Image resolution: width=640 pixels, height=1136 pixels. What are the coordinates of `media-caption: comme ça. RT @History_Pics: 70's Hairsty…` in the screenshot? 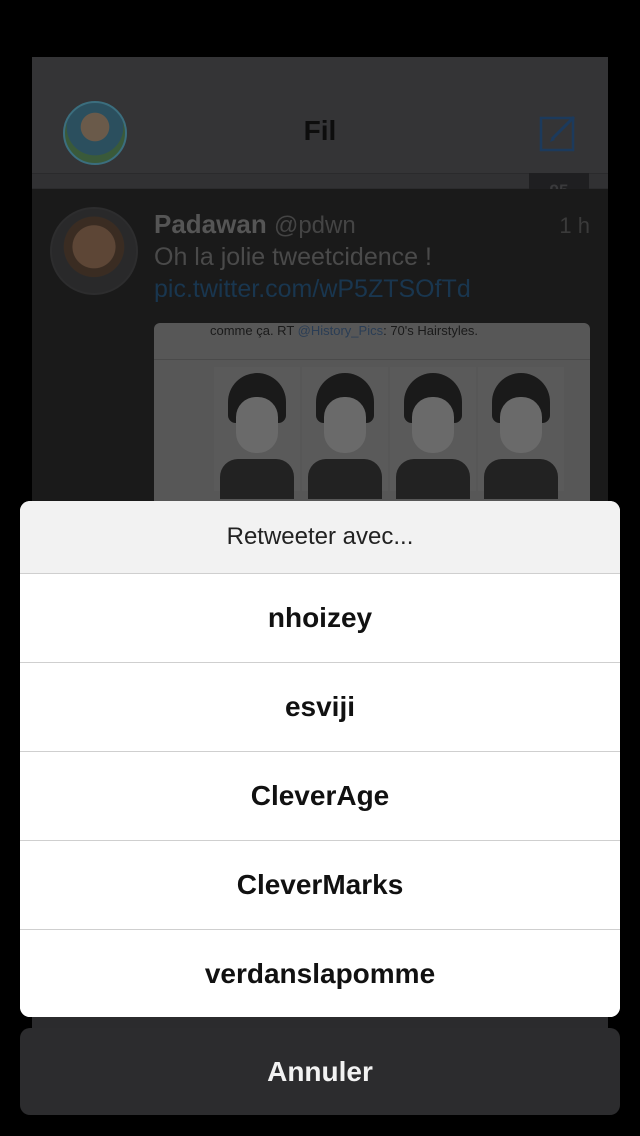 It's located at (344, 330).